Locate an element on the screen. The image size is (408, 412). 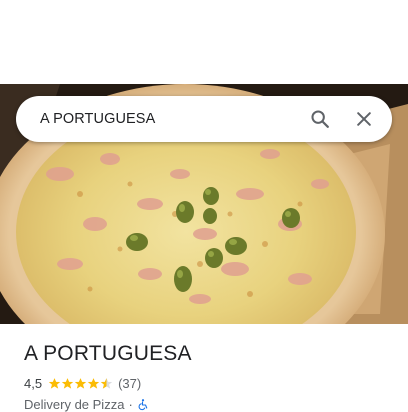
close-icon is located at coordinates (364, 119).